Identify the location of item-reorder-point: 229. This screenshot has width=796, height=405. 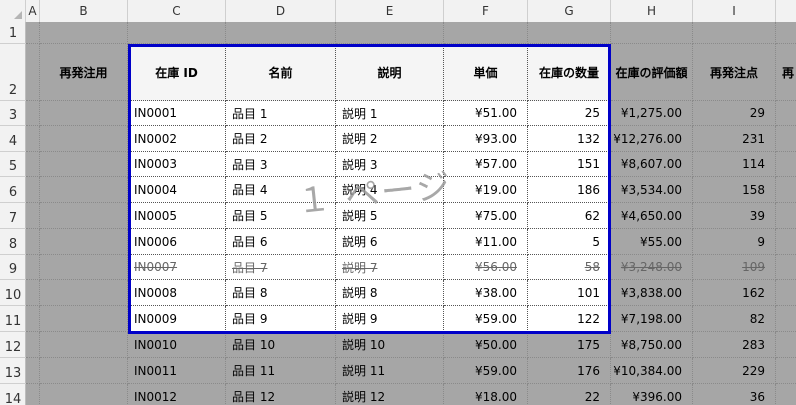
(734, 371).